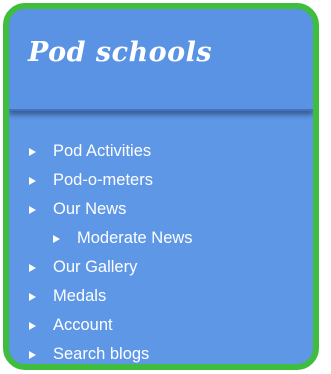 The height and width of the screenshot is (374, 331). What do you see at coordinates (161, 325) in the screenshot?
I see `nav-item-account: Account` at bounding box center [161, 325].